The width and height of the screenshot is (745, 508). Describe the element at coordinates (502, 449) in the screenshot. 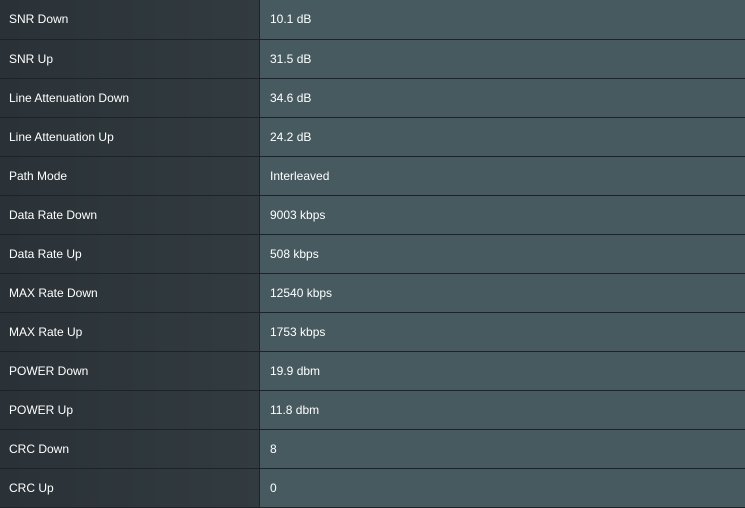

I see `row-value: 8` at that location.